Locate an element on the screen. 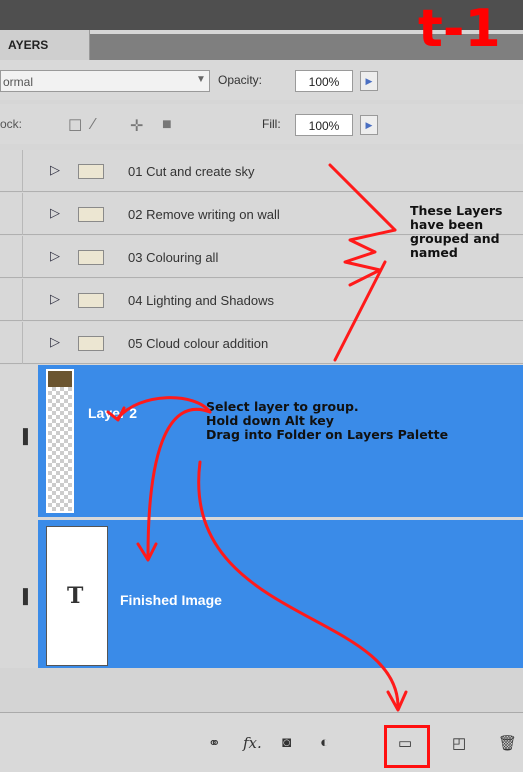  arrow-to-groups-bottom is located at coordinates (360, 311).